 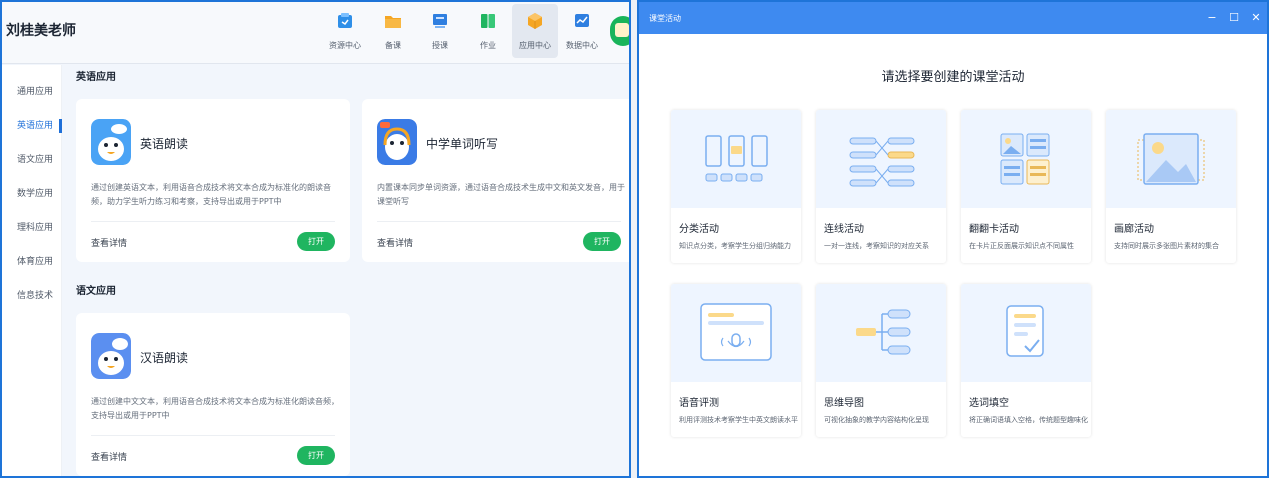 What do you see at coordinates (1256, 18) in the screenshot?
I see `close-button: ✕` at bounding box center [1256, 18].